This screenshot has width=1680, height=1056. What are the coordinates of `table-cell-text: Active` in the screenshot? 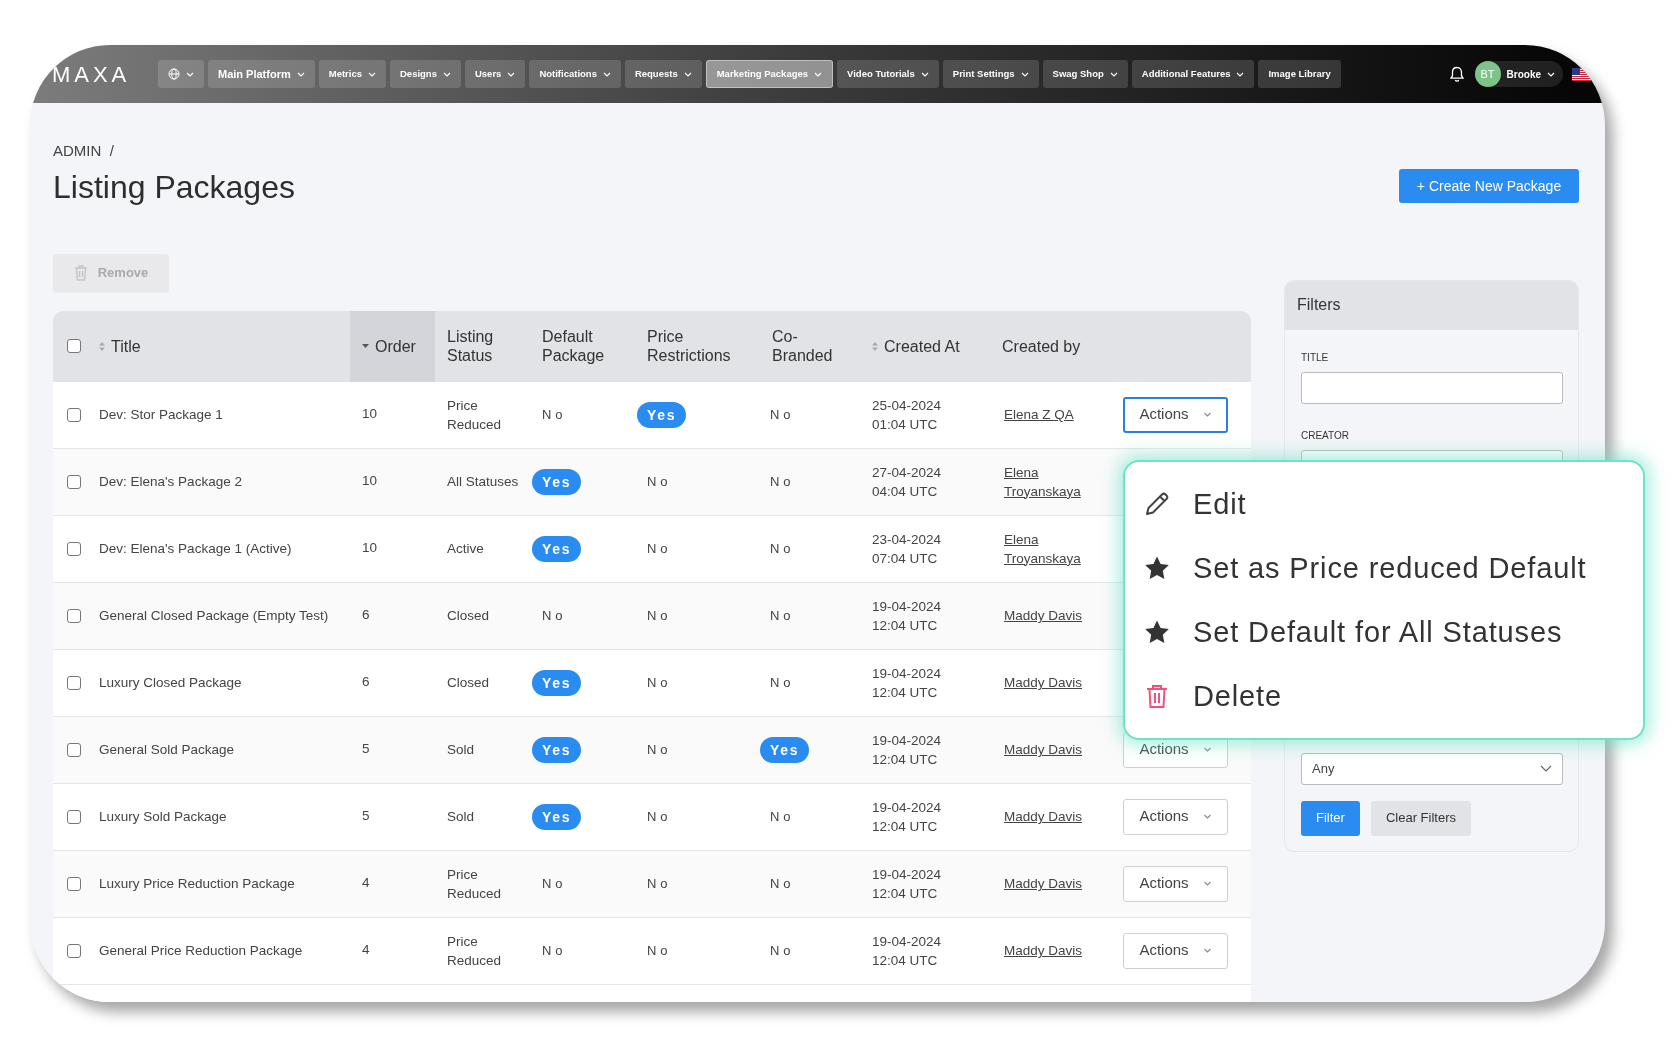 It's located at (465, 549).